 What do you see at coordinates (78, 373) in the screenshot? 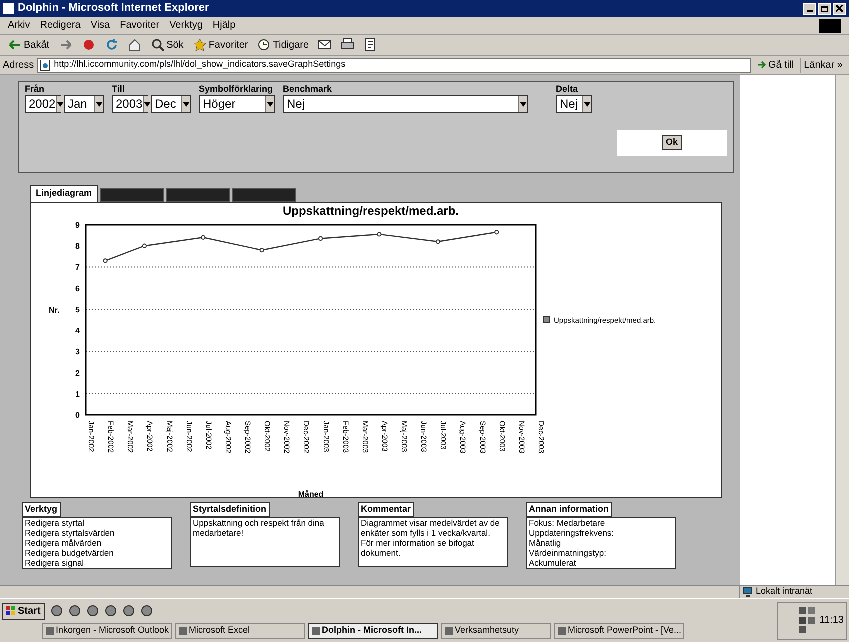
I see `y-tick-label: 2` at bounding box center [78, 373].